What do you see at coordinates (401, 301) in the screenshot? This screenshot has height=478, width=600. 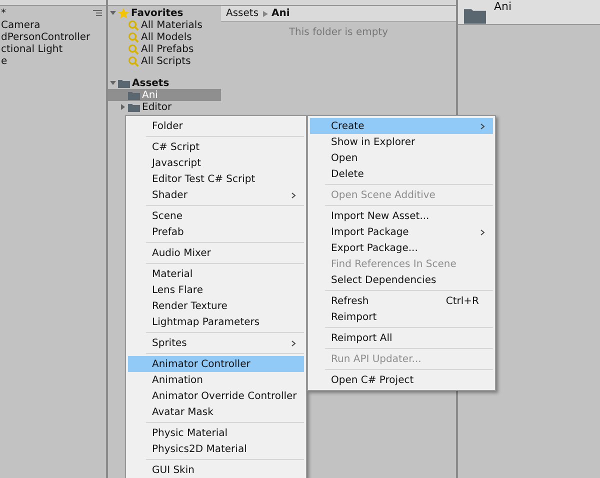 I see `menu-item: Refresh Ctrl+R` at bounding box center [401, 301].